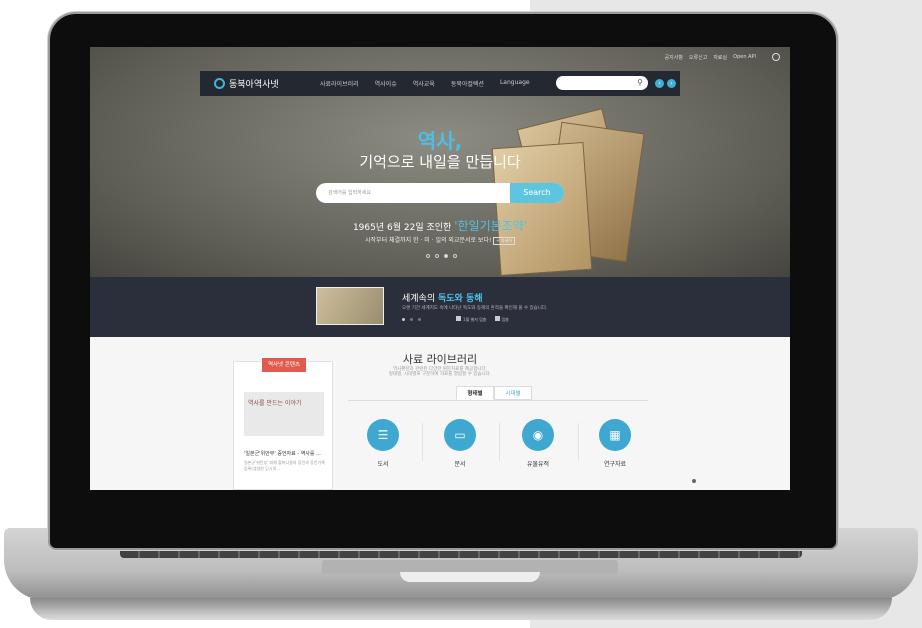 This screenshot has width=922, height=628. Describe the element at coordinates (383, 464) in the screenshot. I see `category-label: 도서` at that location.